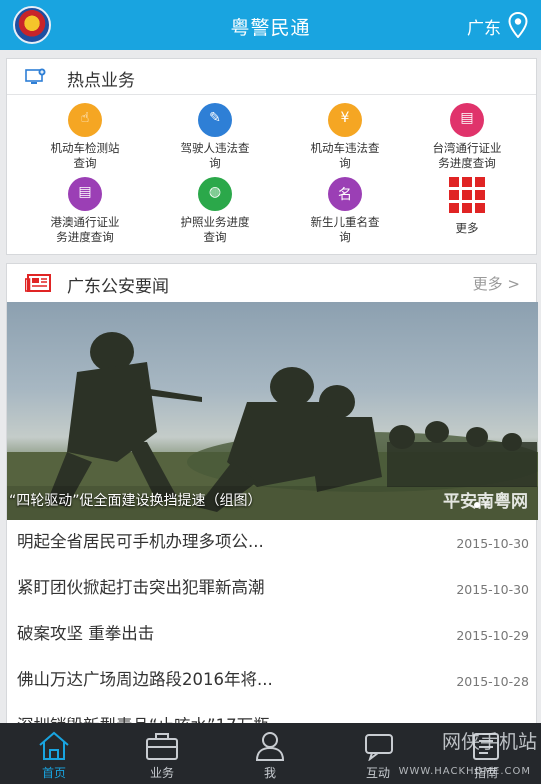 This screenshot has height=784, width=541. Describe the element at coordinates (215, 155) in the screenshot. I see `service-label: 驾驶人违法查询` at that location.